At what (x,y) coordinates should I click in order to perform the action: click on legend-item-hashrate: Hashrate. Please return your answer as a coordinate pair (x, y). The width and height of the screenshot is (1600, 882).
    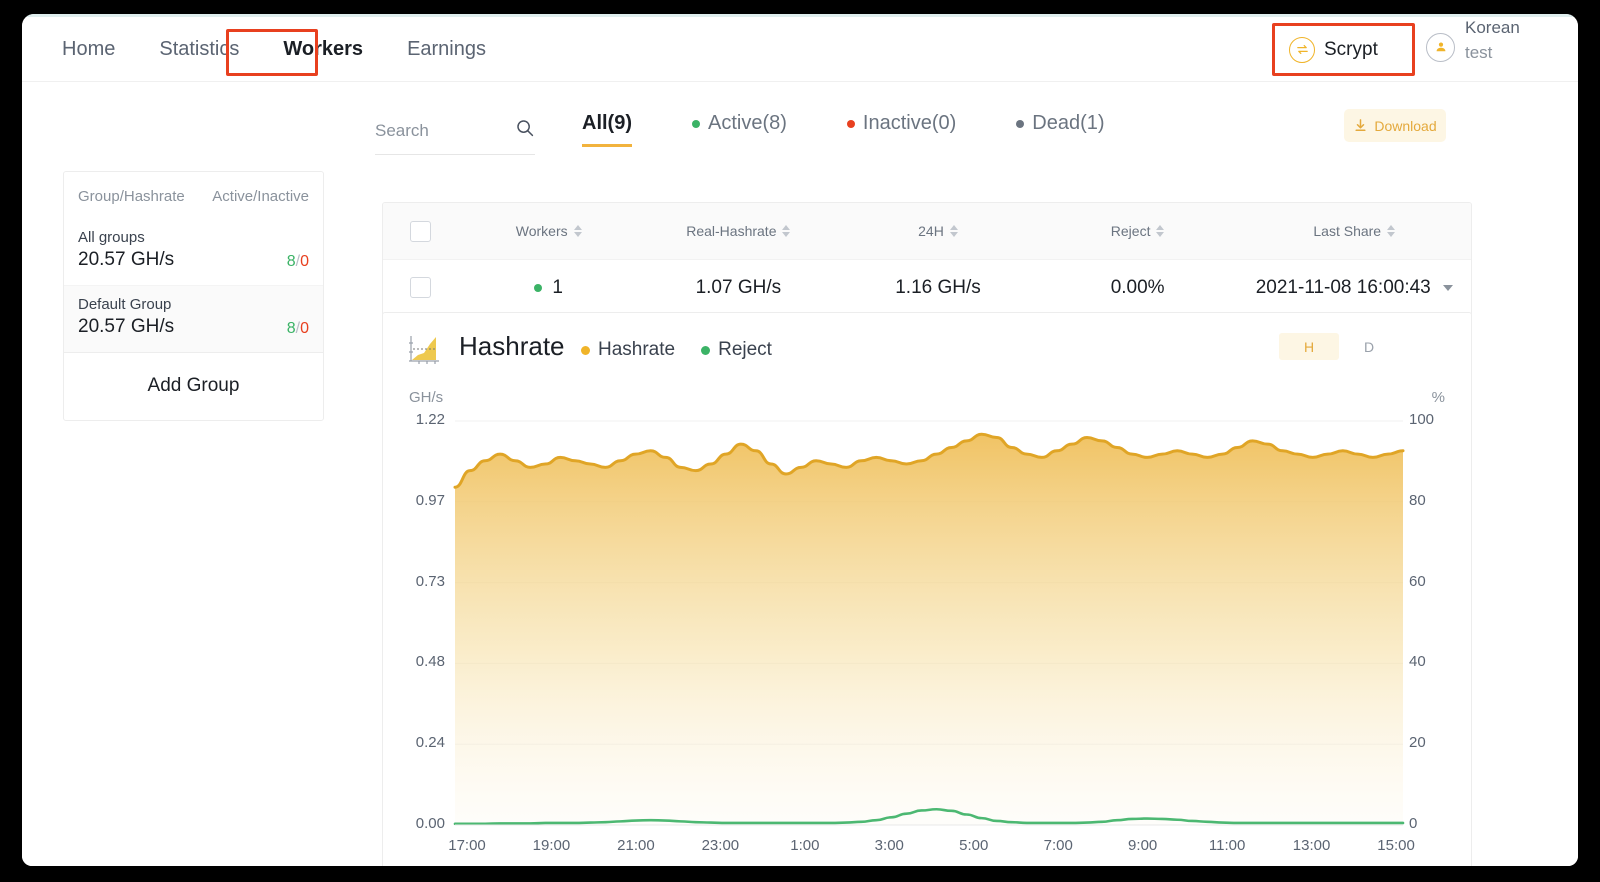
    Looking at the image, I should click on (628, 350).